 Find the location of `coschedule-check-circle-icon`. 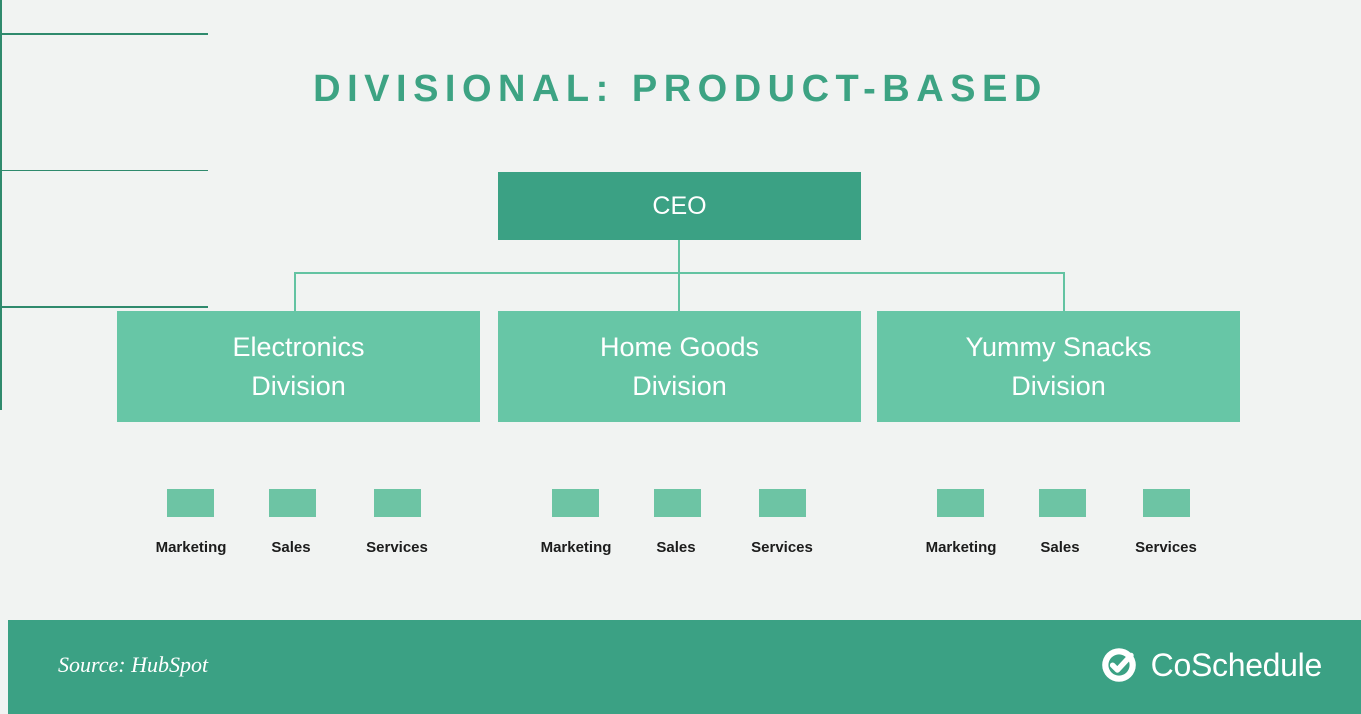

coschedule-check-circle-icon is located at coordinates (1119, 665).